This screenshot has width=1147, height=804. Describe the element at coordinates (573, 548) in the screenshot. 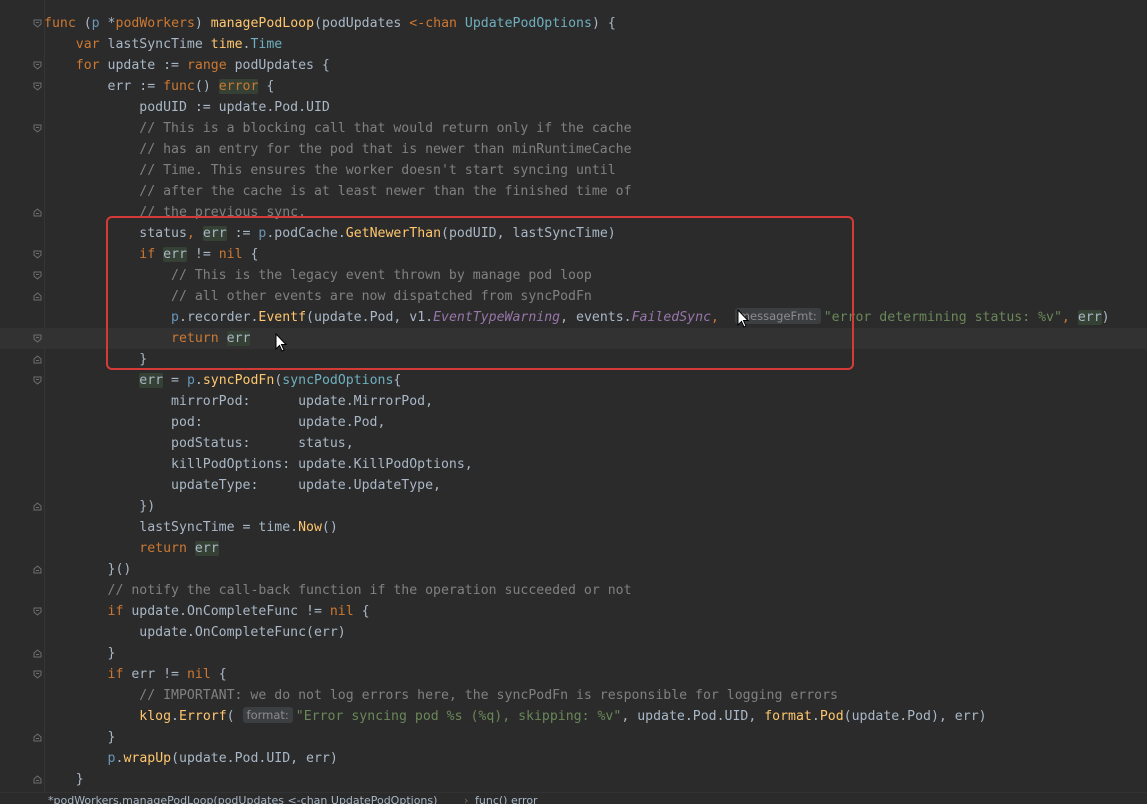

I see `code-line-26: return err` at that location.